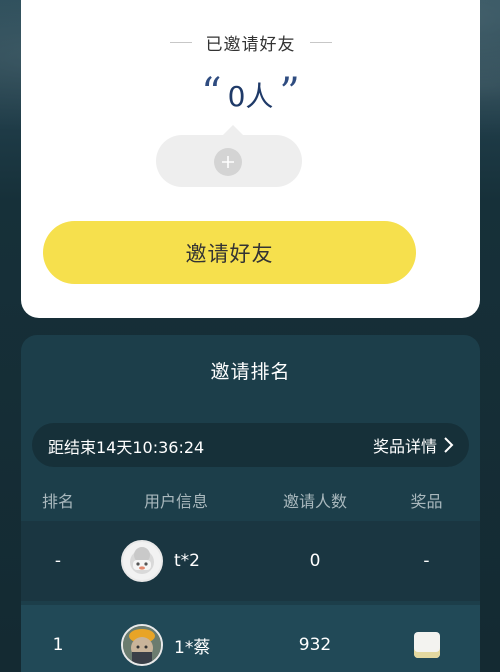 The image size is (500, 672). I want to click on prize-detail-label: 奖品详情, so click(404, 446).